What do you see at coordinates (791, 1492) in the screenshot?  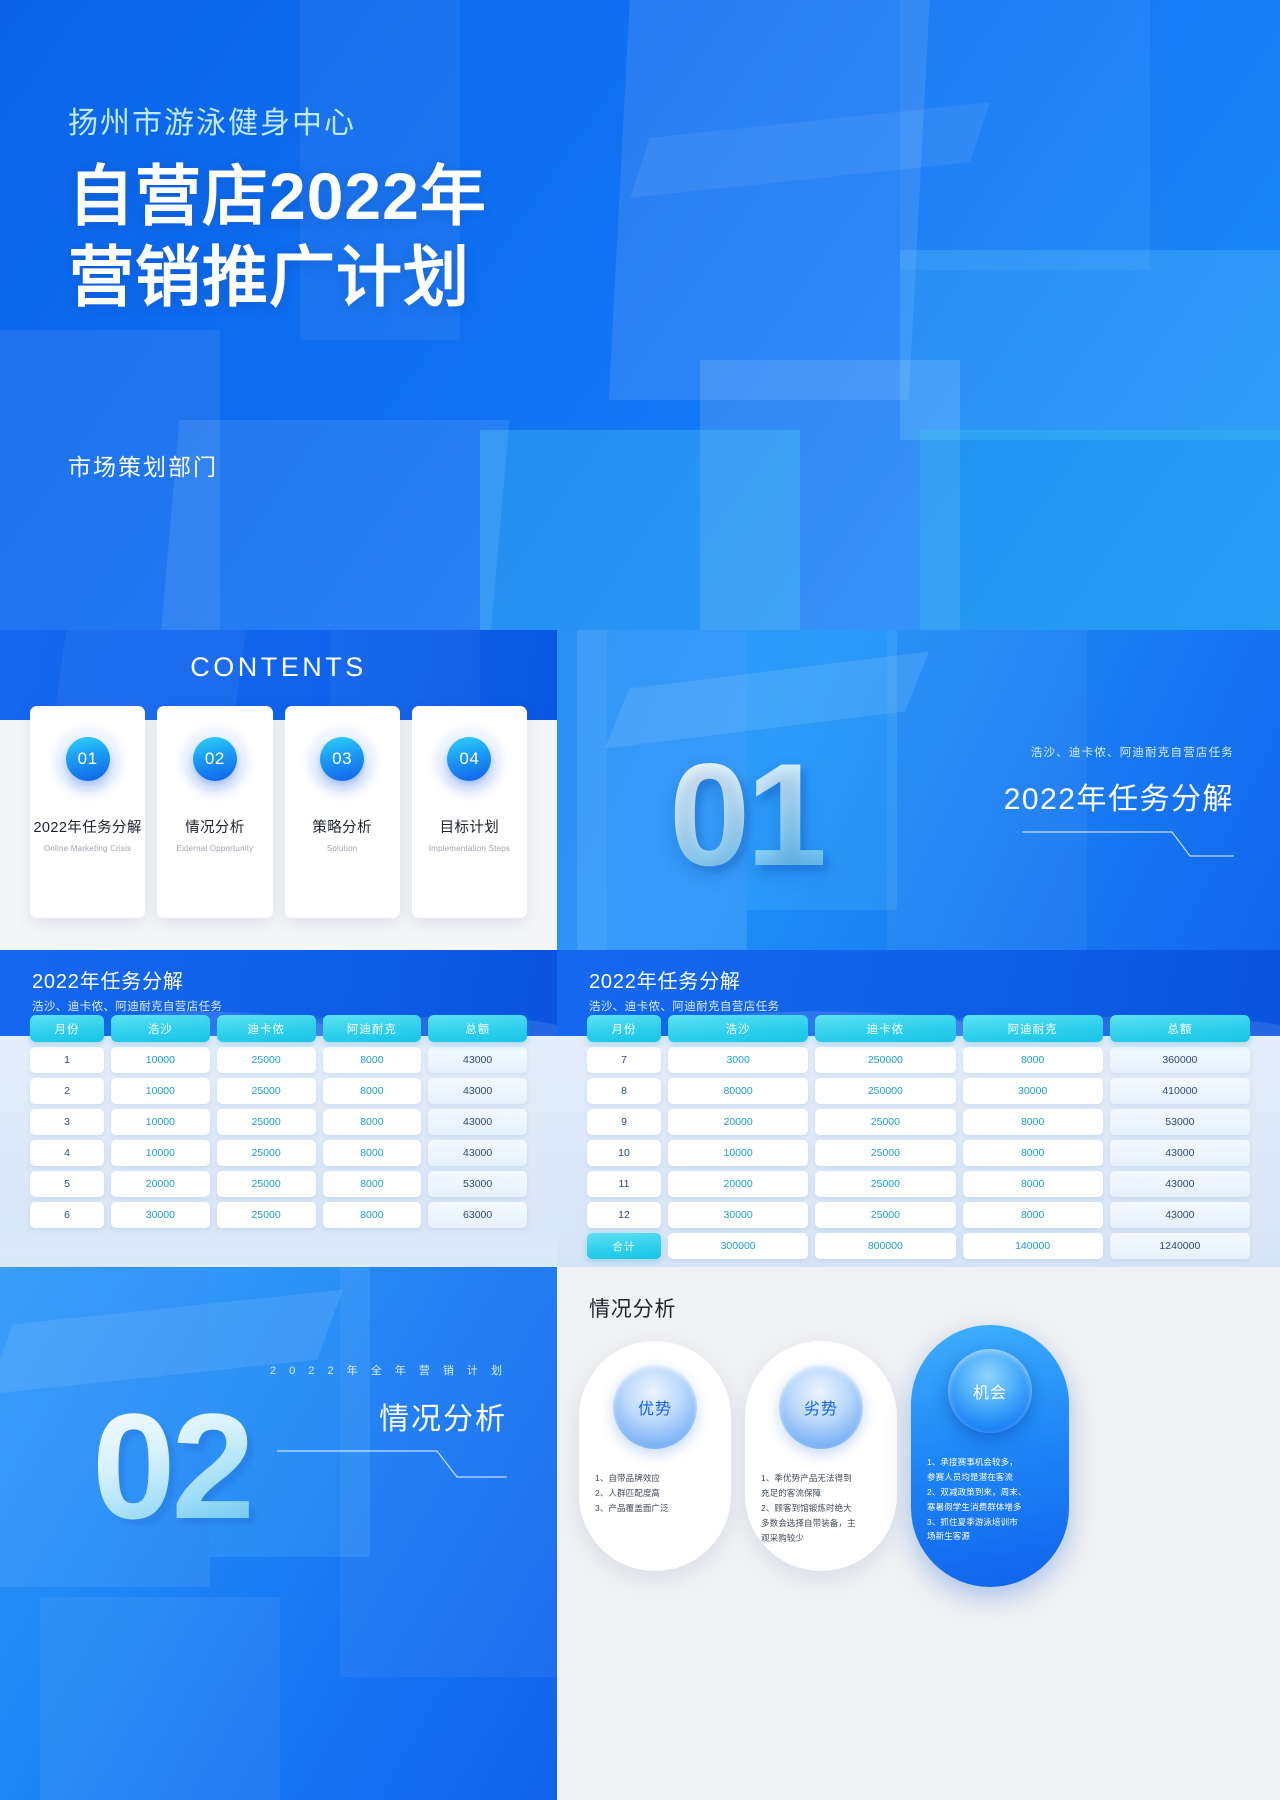 I see `swot-pod-line: 充足的客流保障` at bounding box center [791, 1492].